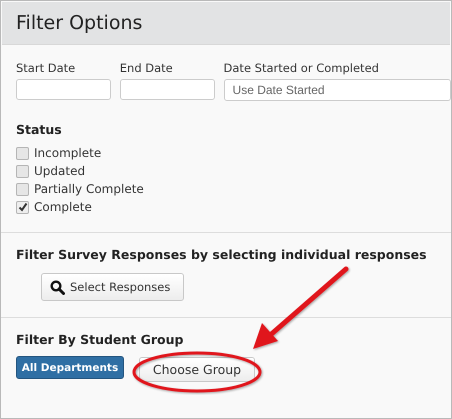 The height and width of the screenshot is (419, 452). Describe the element at coordinates (60, 171) in the screenshot. I see `checkbox-label: Updated` at that location.